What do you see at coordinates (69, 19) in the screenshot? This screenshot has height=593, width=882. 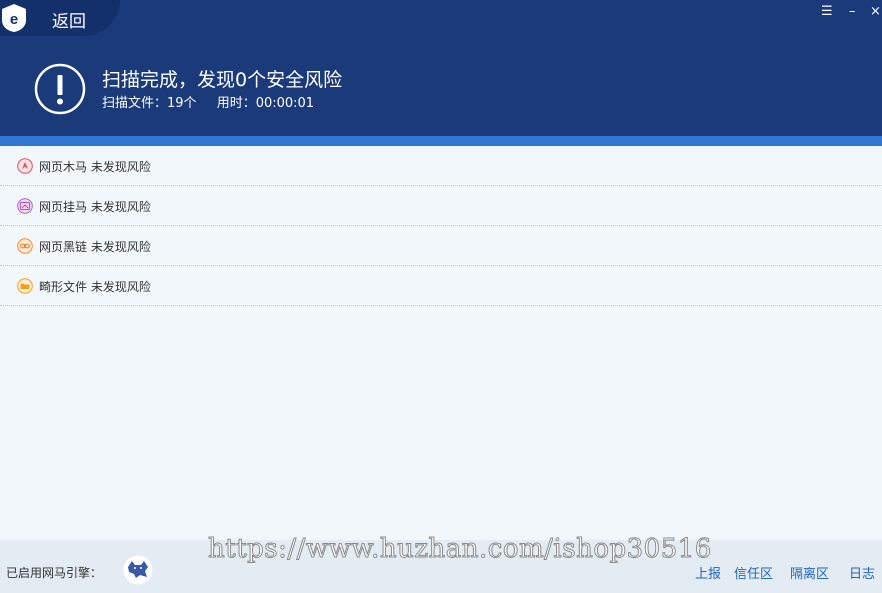 I see `back-button: 返回` at bounding box center [69, 19].